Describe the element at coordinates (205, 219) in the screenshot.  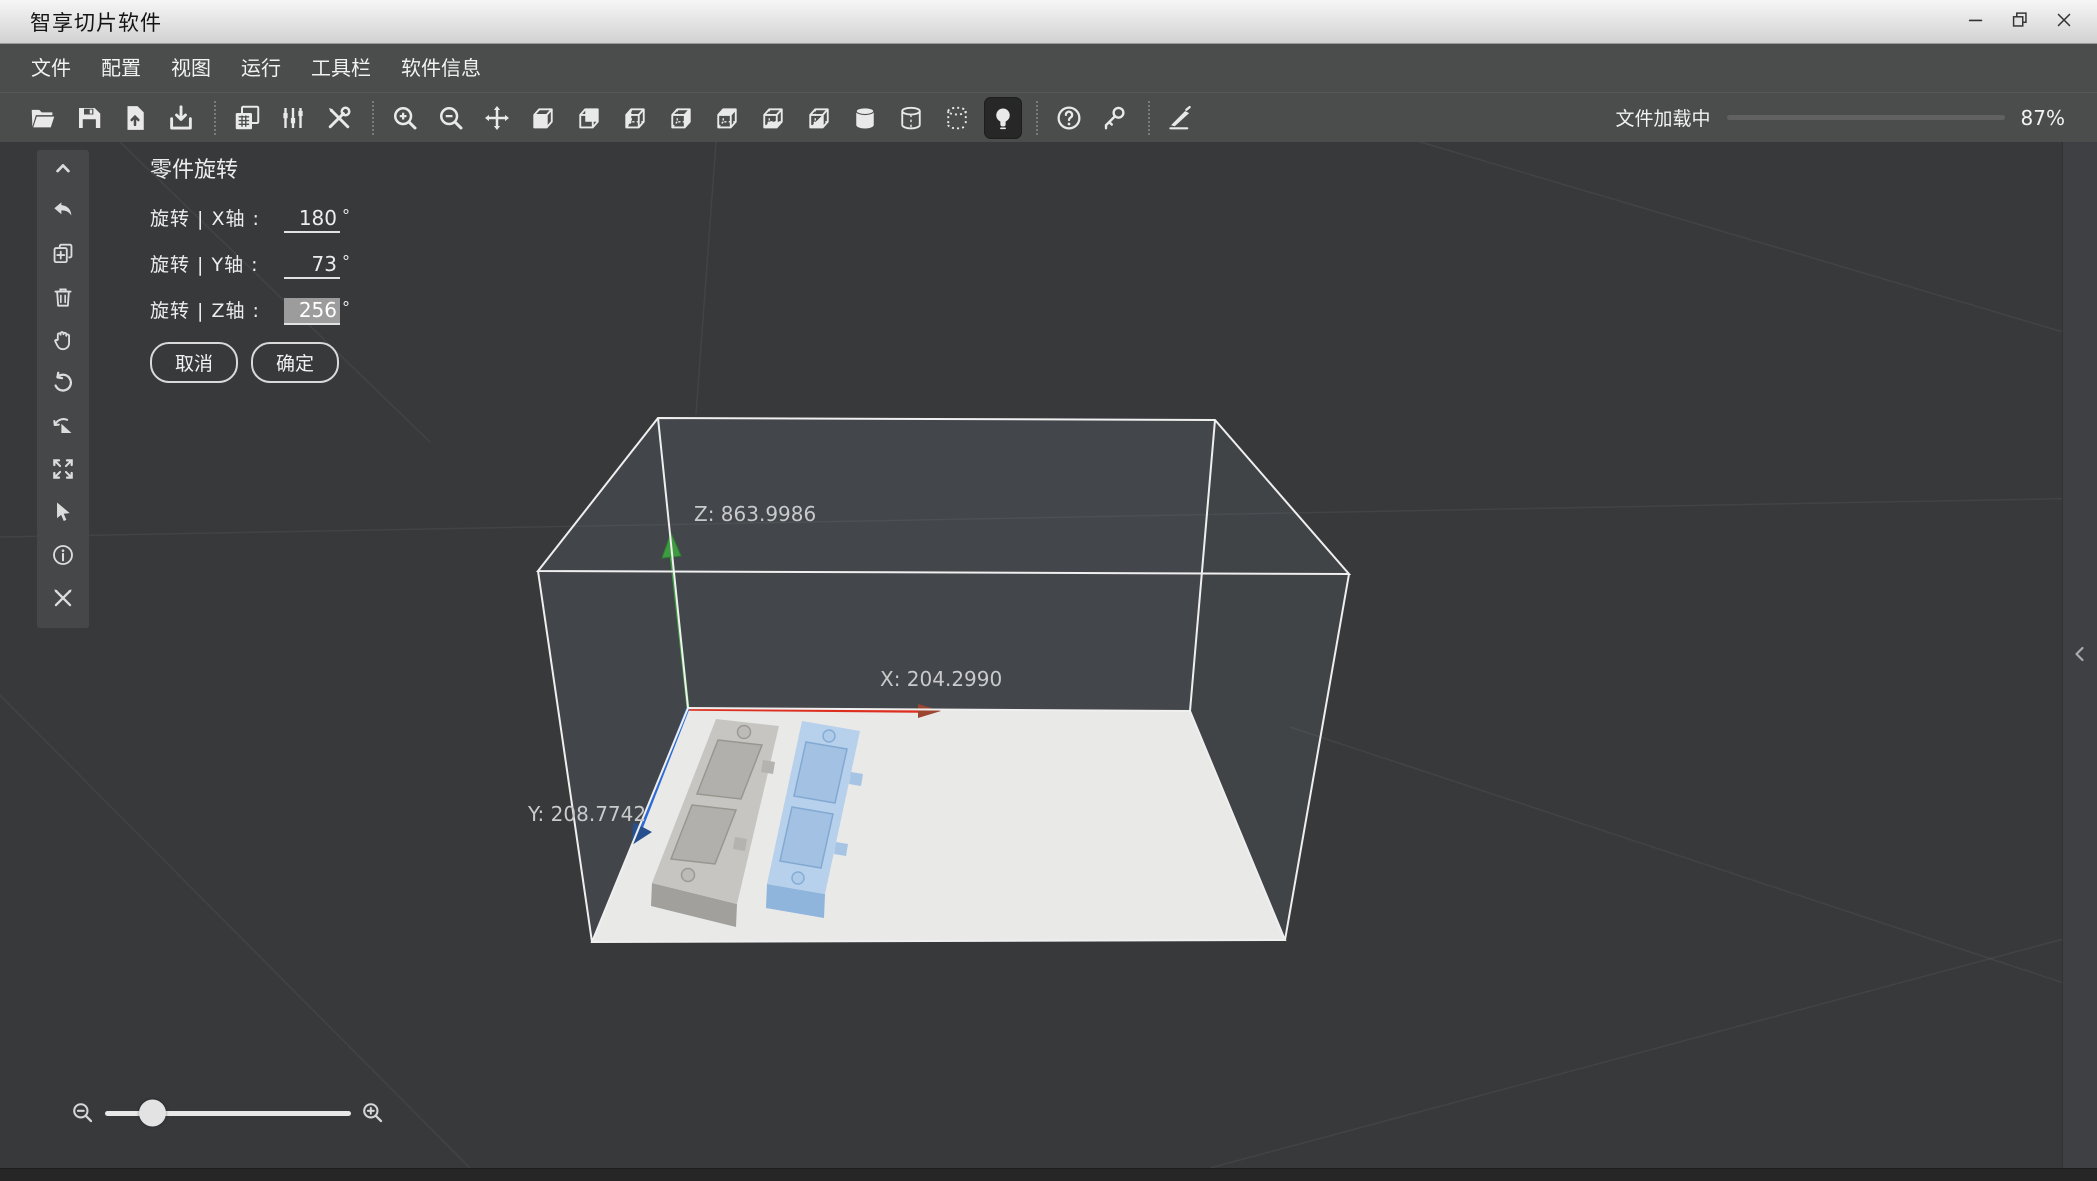
I see `rotation-row-label: 旋转 | X轴 :` at that location.